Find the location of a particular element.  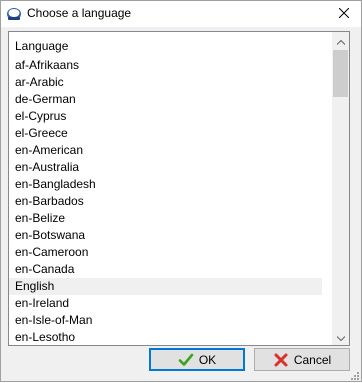

list-header: Language is located at coordinates (42, 46).